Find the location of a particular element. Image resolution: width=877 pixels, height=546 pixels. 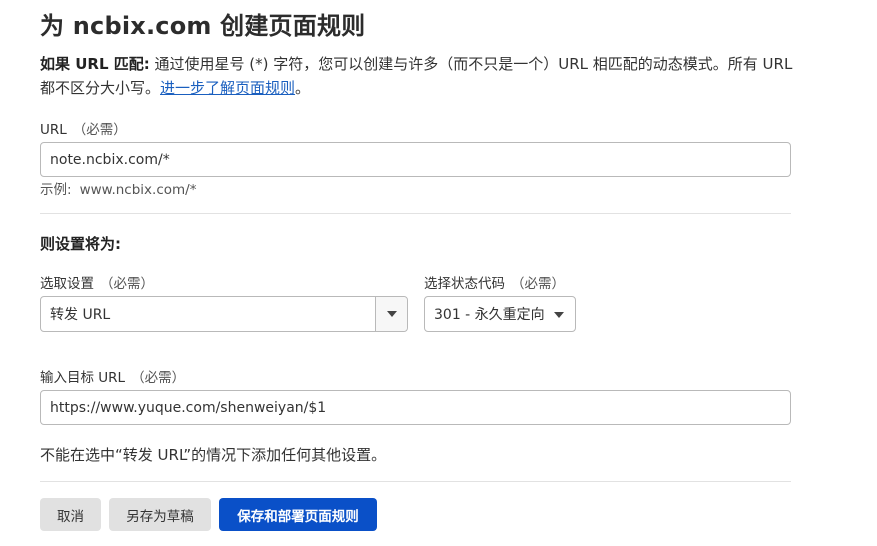

description-tail: 。 is located at coordinates (303, 88).